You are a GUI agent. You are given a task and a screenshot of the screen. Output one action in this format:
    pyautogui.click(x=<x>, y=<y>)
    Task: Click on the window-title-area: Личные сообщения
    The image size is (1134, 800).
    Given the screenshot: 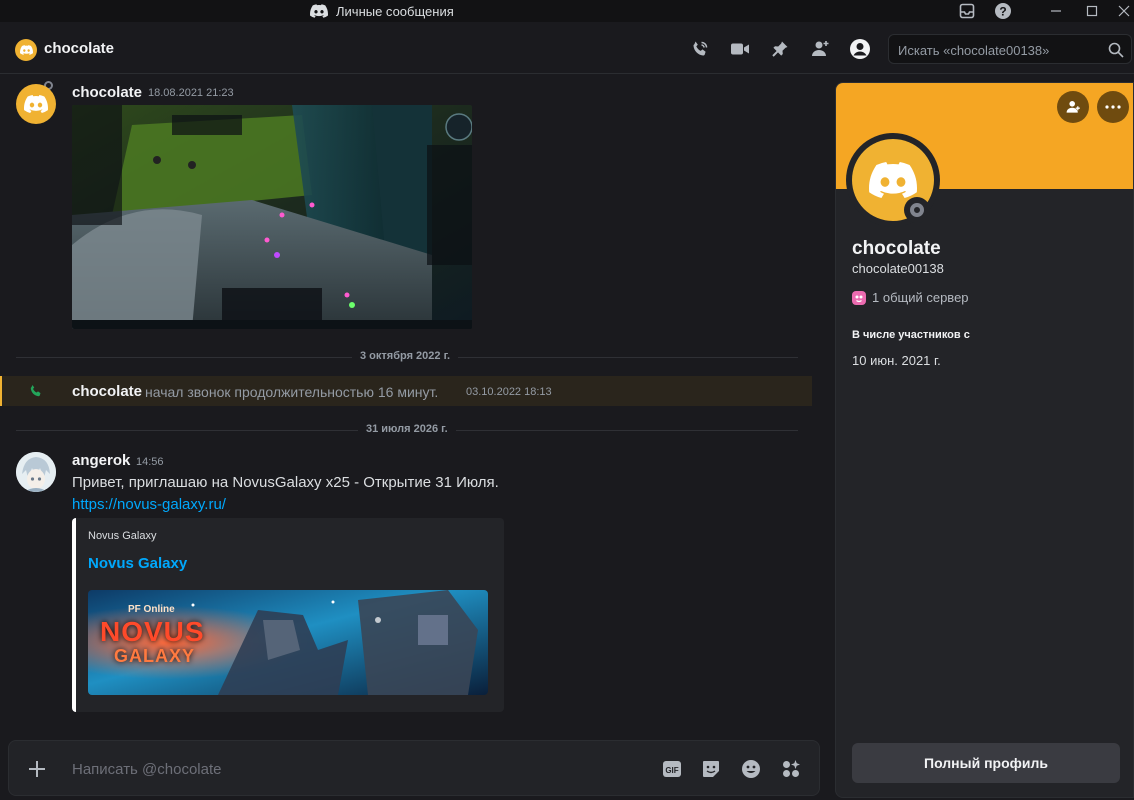 What is the action you would take?
    pyautogui.click(x=382, y=11)
    